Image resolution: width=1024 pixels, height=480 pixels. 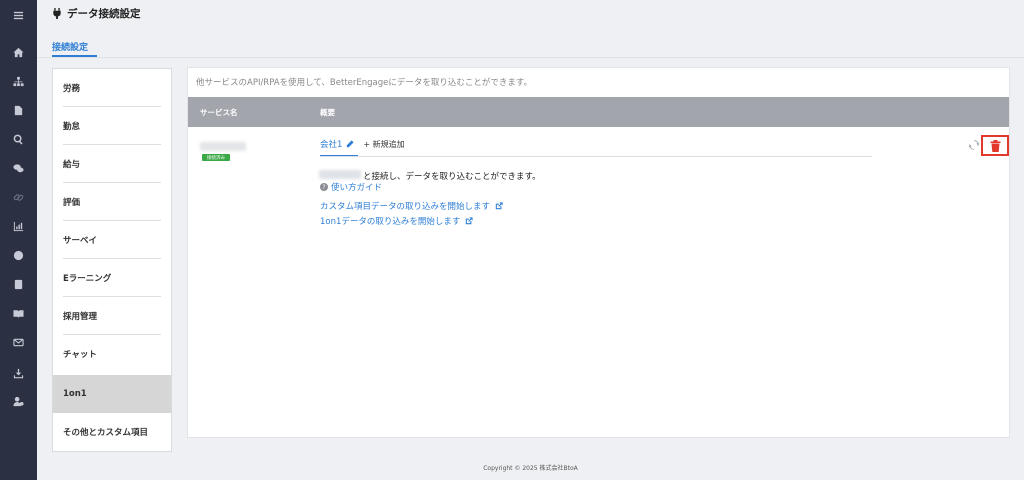 I want to click on mail-icon, so click(x=18, y=342).